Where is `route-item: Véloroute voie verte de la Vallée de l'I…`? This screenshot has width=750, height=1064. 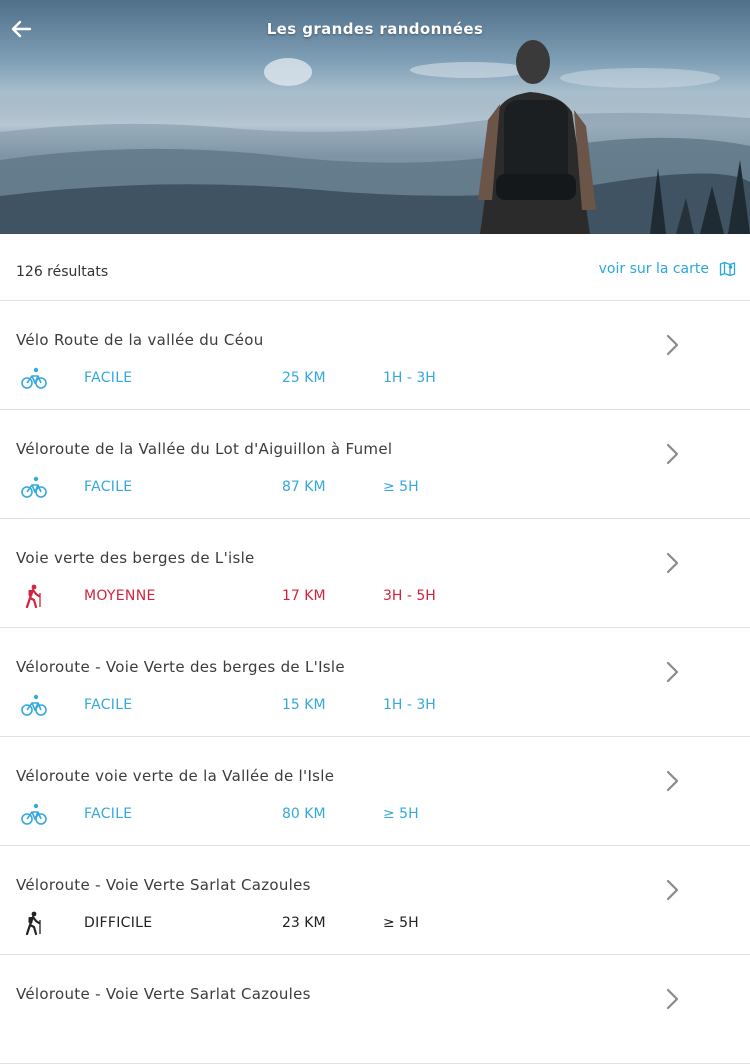 route-item: Véloroute voie verte de la Vallée de l'I… is located at coordinates (375, 791).